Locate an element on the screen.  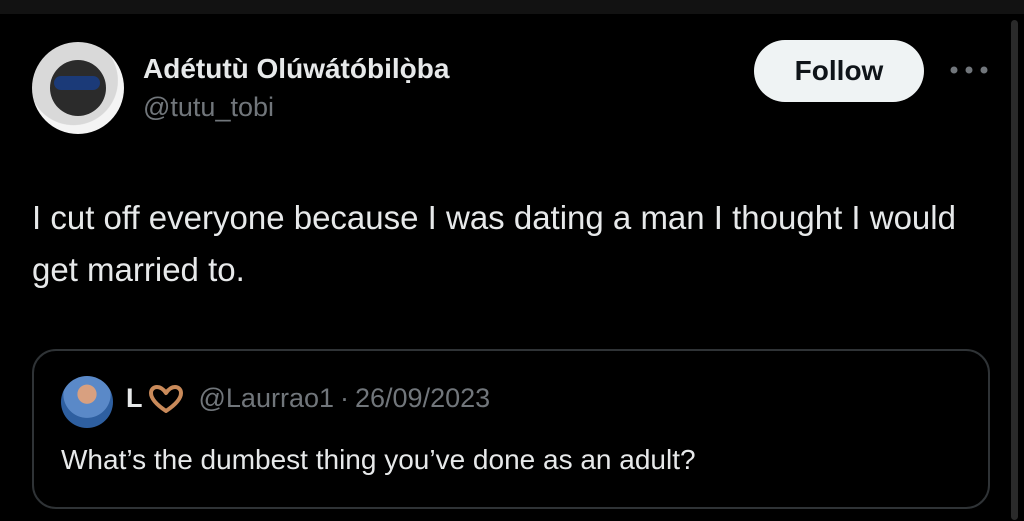
heart-hands-icon is located at coordinates (165, 398).